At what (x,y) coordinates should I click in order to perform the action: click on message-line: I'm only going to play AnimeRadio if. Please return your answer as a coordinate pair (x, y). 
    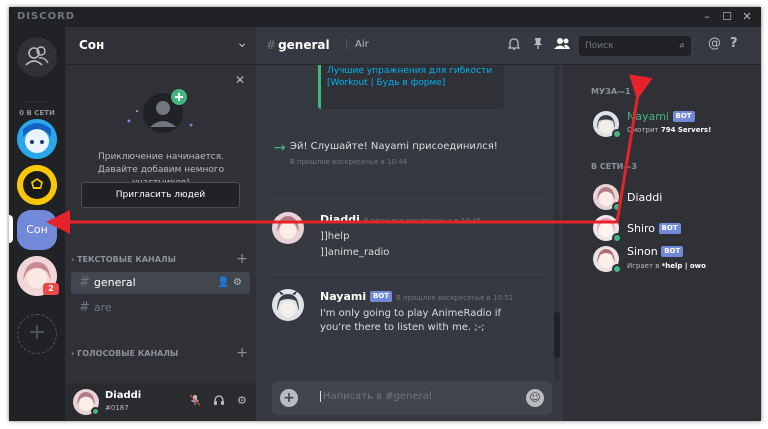
    Looking at the image, I should click on (411, 313).